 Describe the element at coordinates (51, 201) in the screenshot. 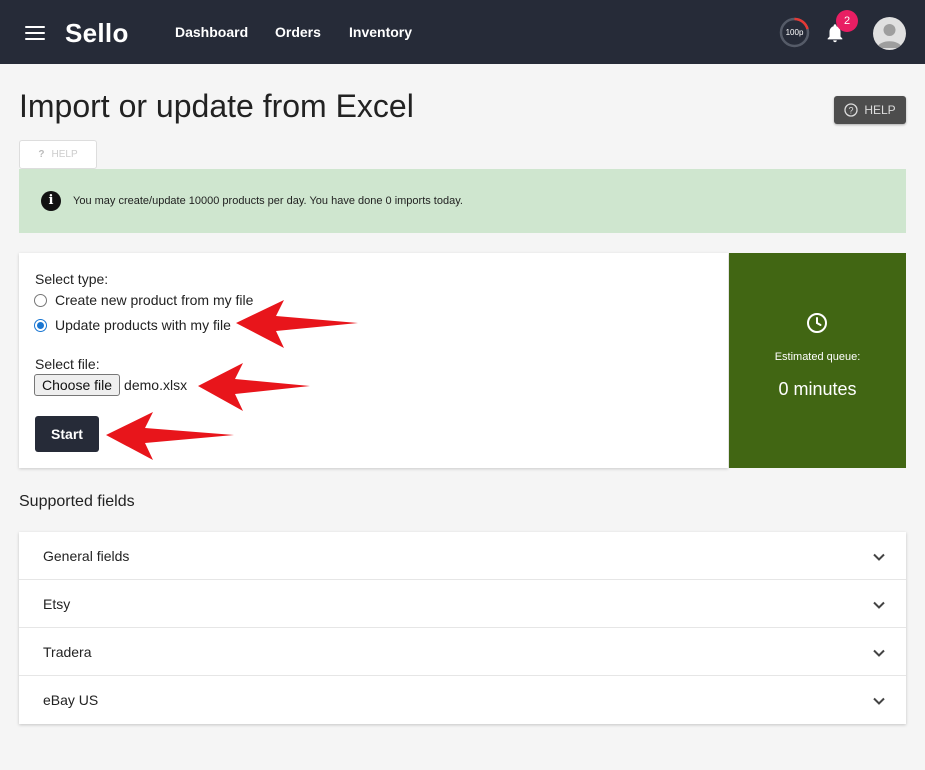

I see `info-icon: i` at that location.